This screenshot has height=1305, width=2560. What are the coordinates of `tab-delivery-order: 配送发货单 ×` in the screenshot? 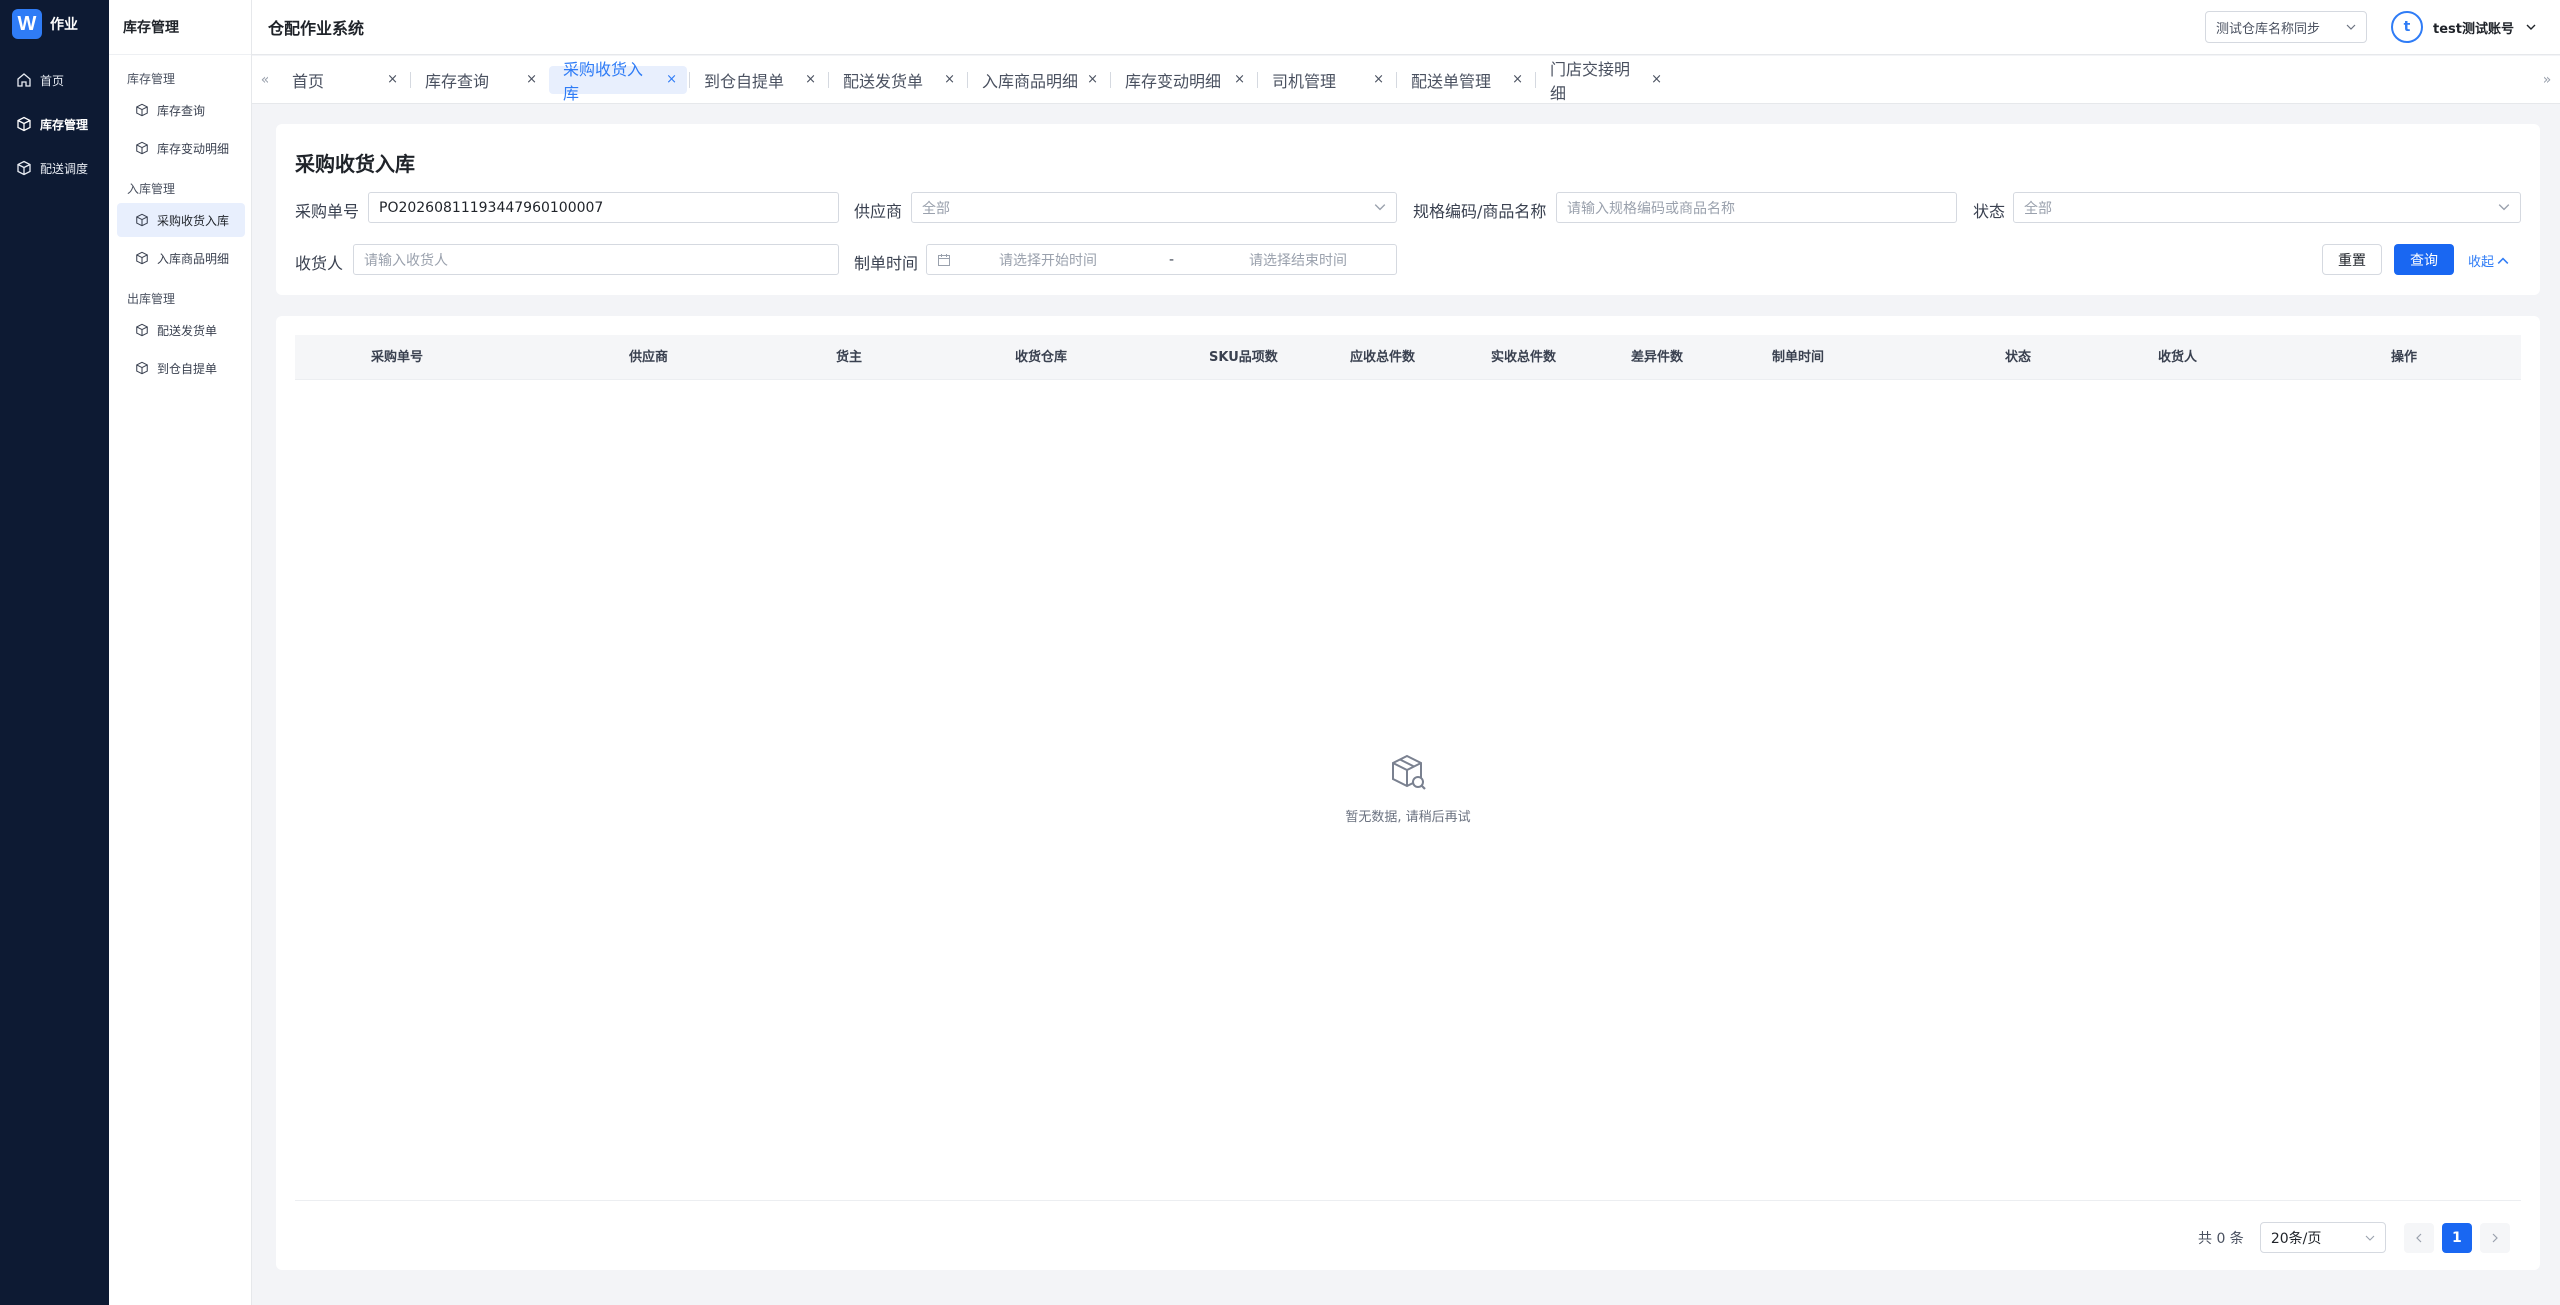 It's located at (897, 80).